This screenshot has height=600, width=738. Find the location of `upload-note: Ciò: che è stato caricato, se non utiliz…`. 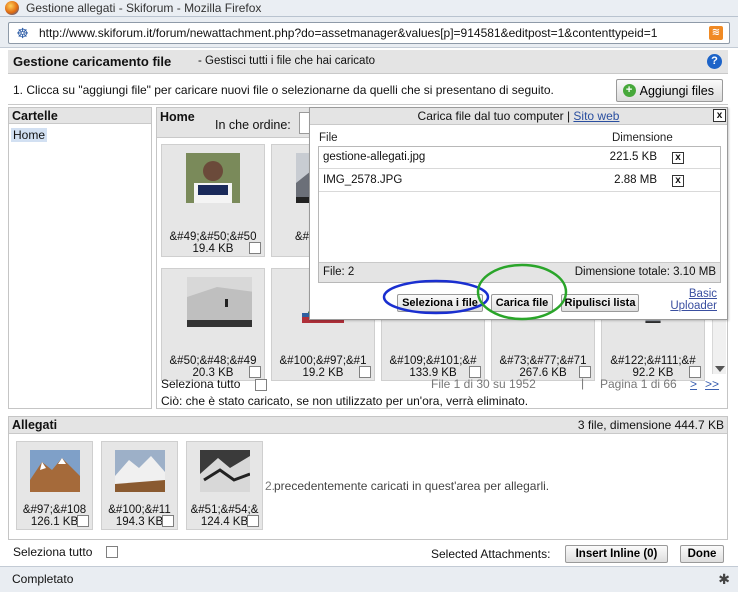

upload-note: Ciò: che è stato caricato, se non utiliz… is located at coordinates (345, 401).